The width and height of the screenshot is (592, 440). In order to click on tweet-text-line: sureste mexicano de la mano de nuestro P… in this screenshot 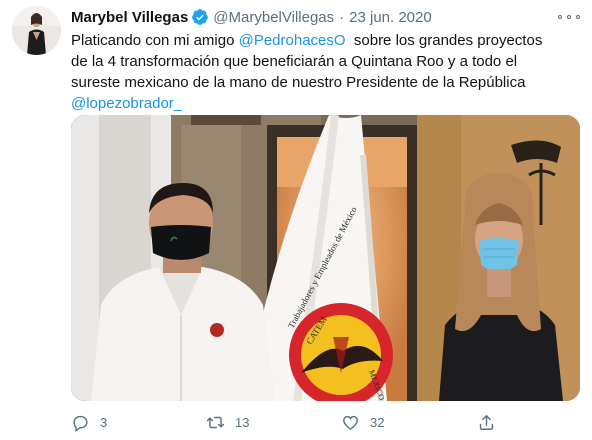, I will do `click(298, 82)`.